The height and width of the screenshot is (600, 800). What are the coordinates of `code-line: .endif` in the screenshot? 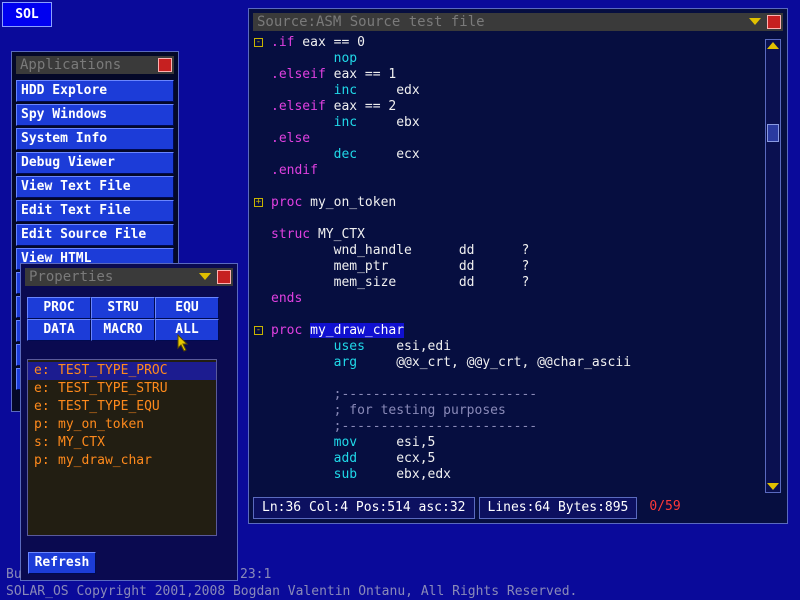 It's located at (507, 171).